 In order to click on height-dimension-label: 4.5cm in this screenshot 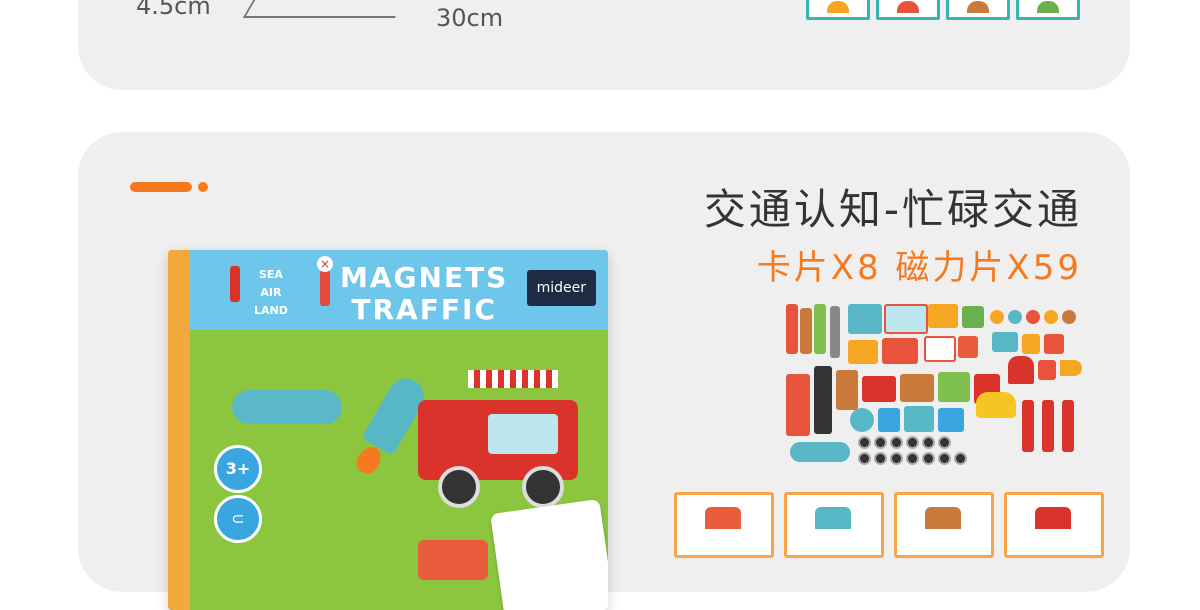, I will do `click(173, 10)`.